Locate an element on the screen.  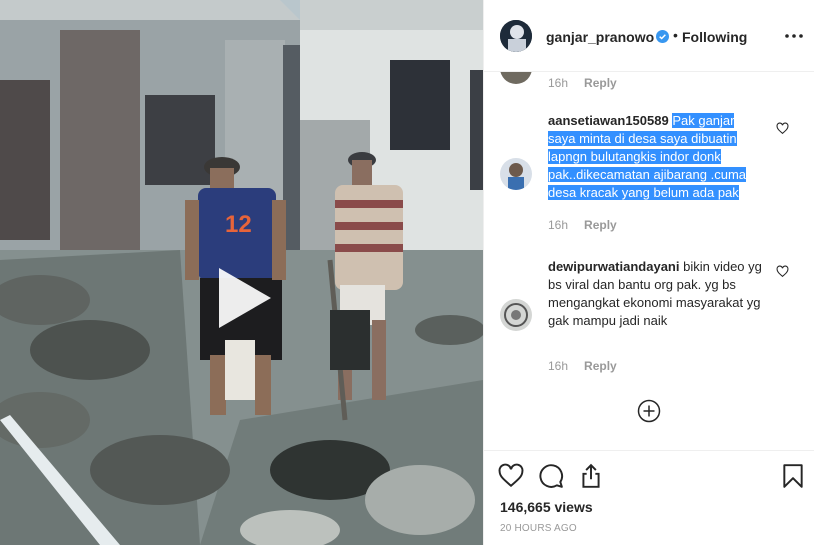
post-header: ganjar_pranowo • Following is located at coordinates (649, 36).